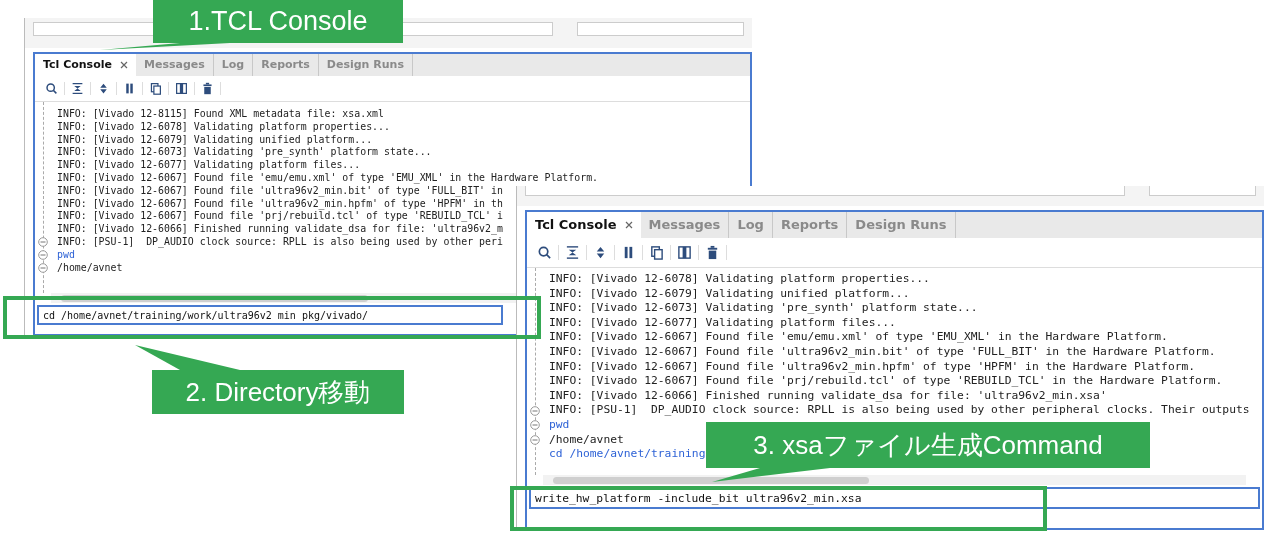 The width and height of the screenshot is (1279, 546). I want to click on log-line: INFO: [PSU-1] DP_AUDIO clock source: RPLL is also being used by other peri, so click(280, 242).